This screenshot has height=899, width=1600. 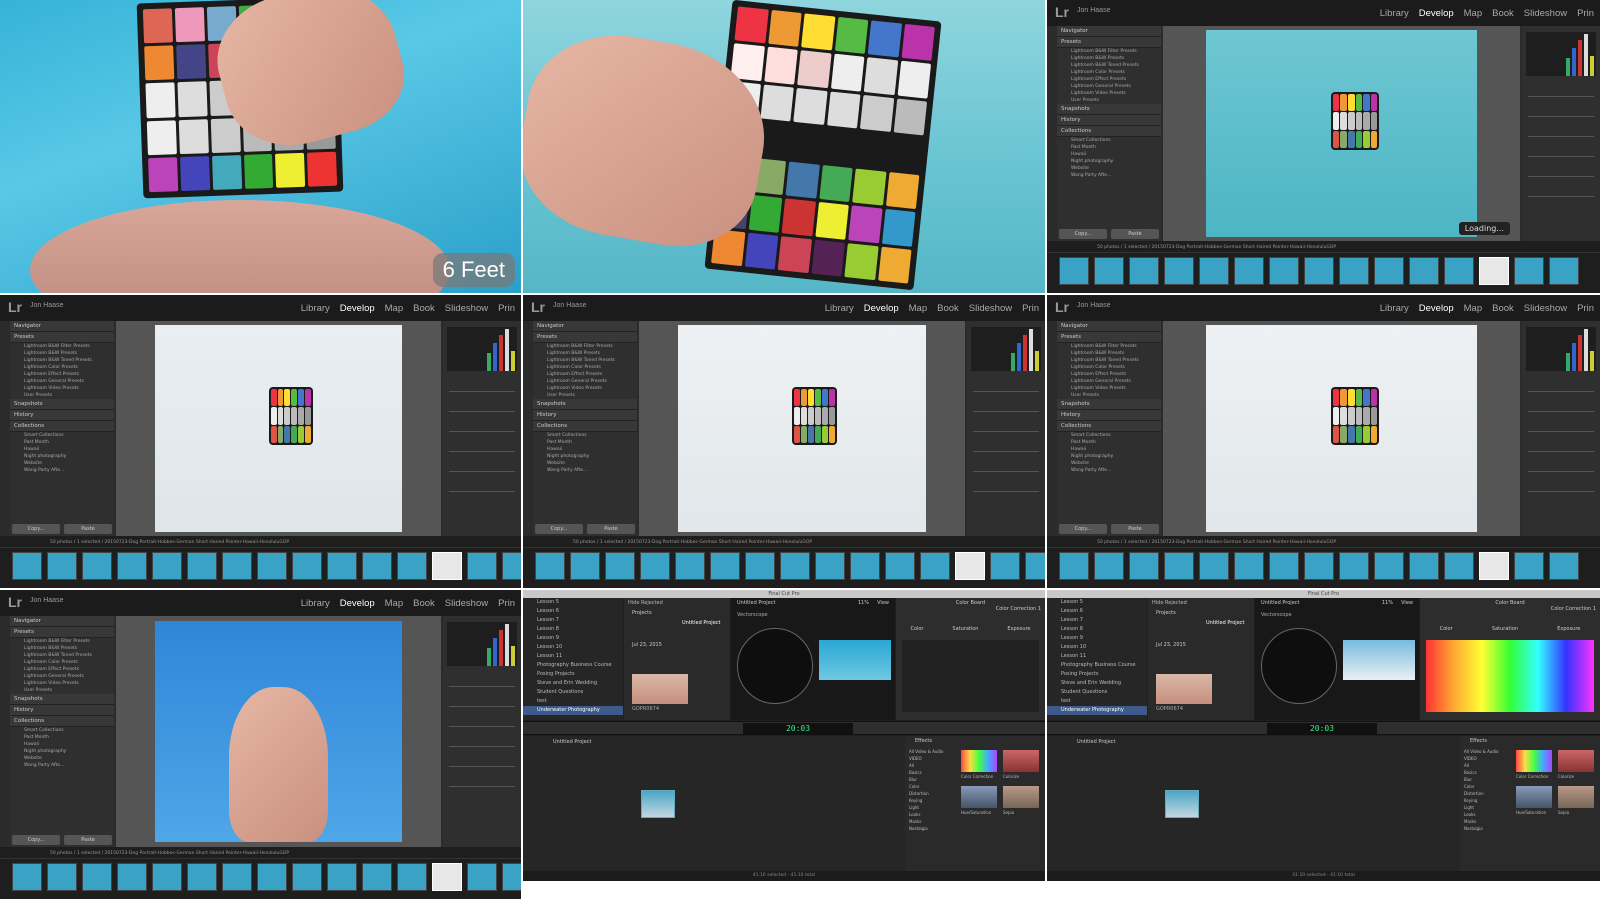 I want to click on fx-colorize, so click(x=1021, y=761).